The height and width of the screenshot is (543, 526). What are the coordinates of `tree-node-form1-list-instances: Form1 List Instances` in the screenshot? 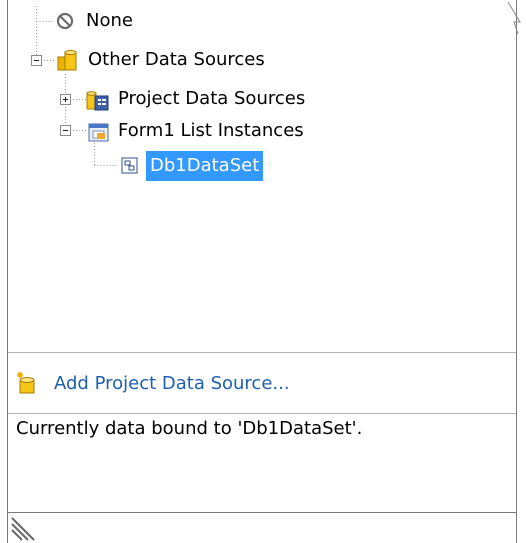 It's located at (197, 131).